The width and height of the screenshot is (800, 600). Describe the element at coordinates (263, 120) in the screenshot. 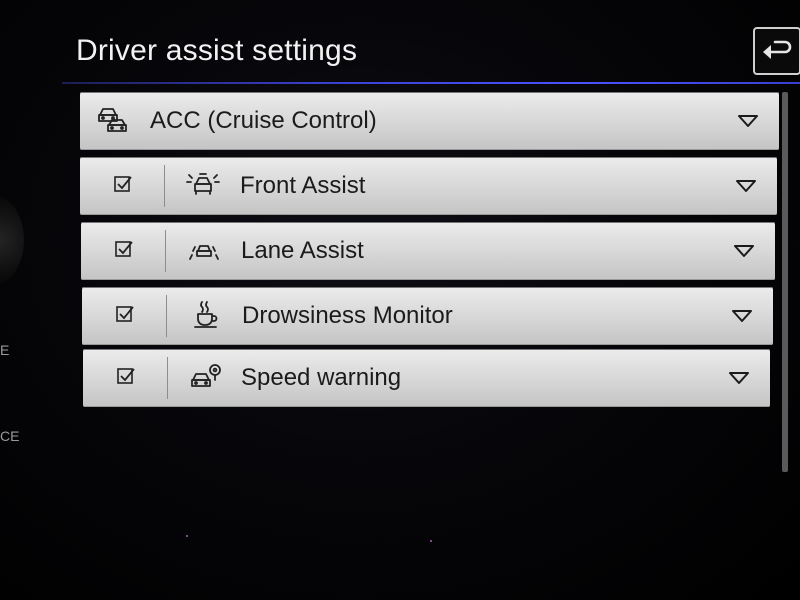

I see `setting-label: ACC (Cruise Control)` at that location.